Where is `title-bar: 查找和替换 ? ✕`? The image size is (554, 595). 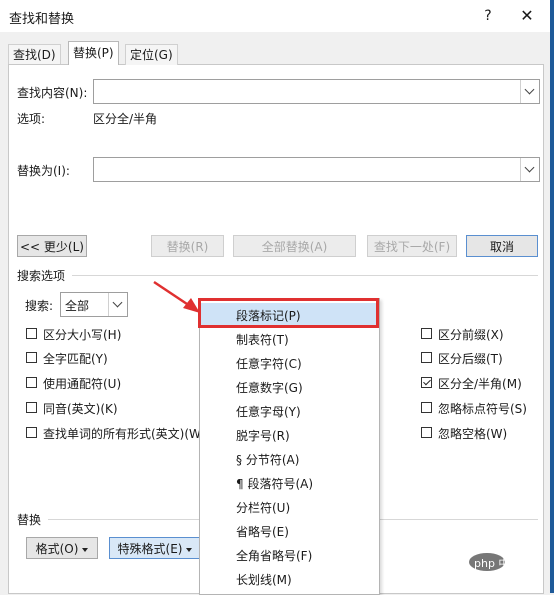 title-bar: 查找和替换 ? ✕ is located at coordinates (275, 16).